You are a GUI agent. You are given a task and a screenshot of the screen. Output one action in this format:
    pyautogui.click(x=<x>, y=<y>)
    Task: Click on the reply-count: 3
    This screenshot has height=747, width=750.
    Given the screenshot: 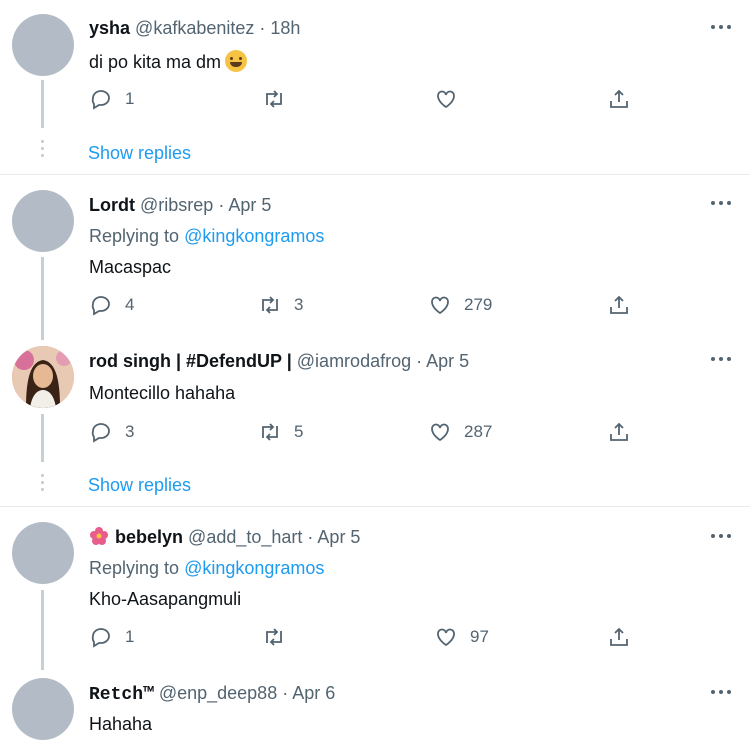 What is the action you would take?
    pyautogui.click(x=130, y=431)
    